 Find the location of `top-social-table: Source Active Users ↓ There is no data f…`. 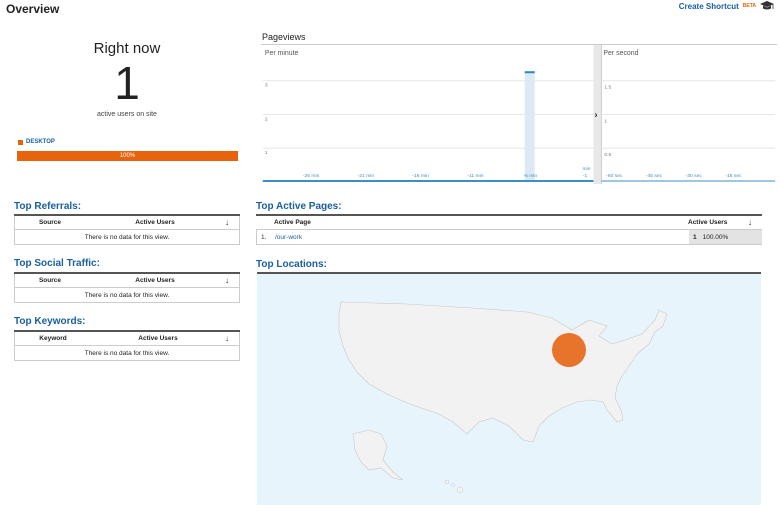

top-social-table: Source Active Users ↓ There is no data f… is located at coordinates (127, 287).